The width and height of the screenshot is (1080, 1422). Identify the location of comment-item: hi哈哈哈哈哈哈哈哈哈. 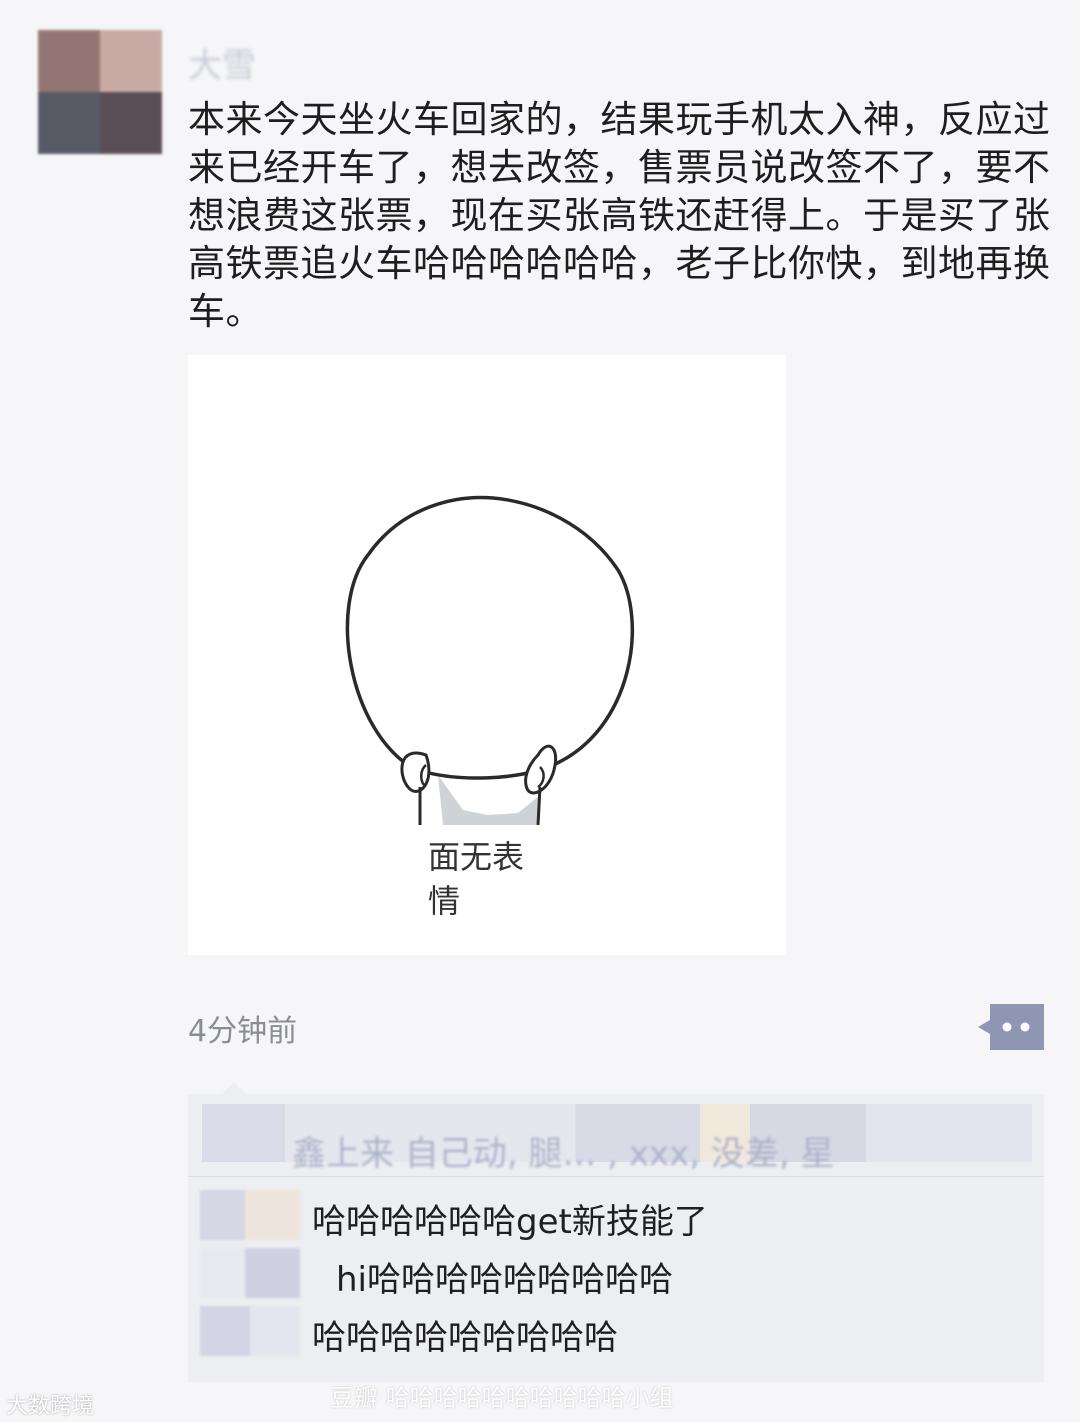
(615, 1274).